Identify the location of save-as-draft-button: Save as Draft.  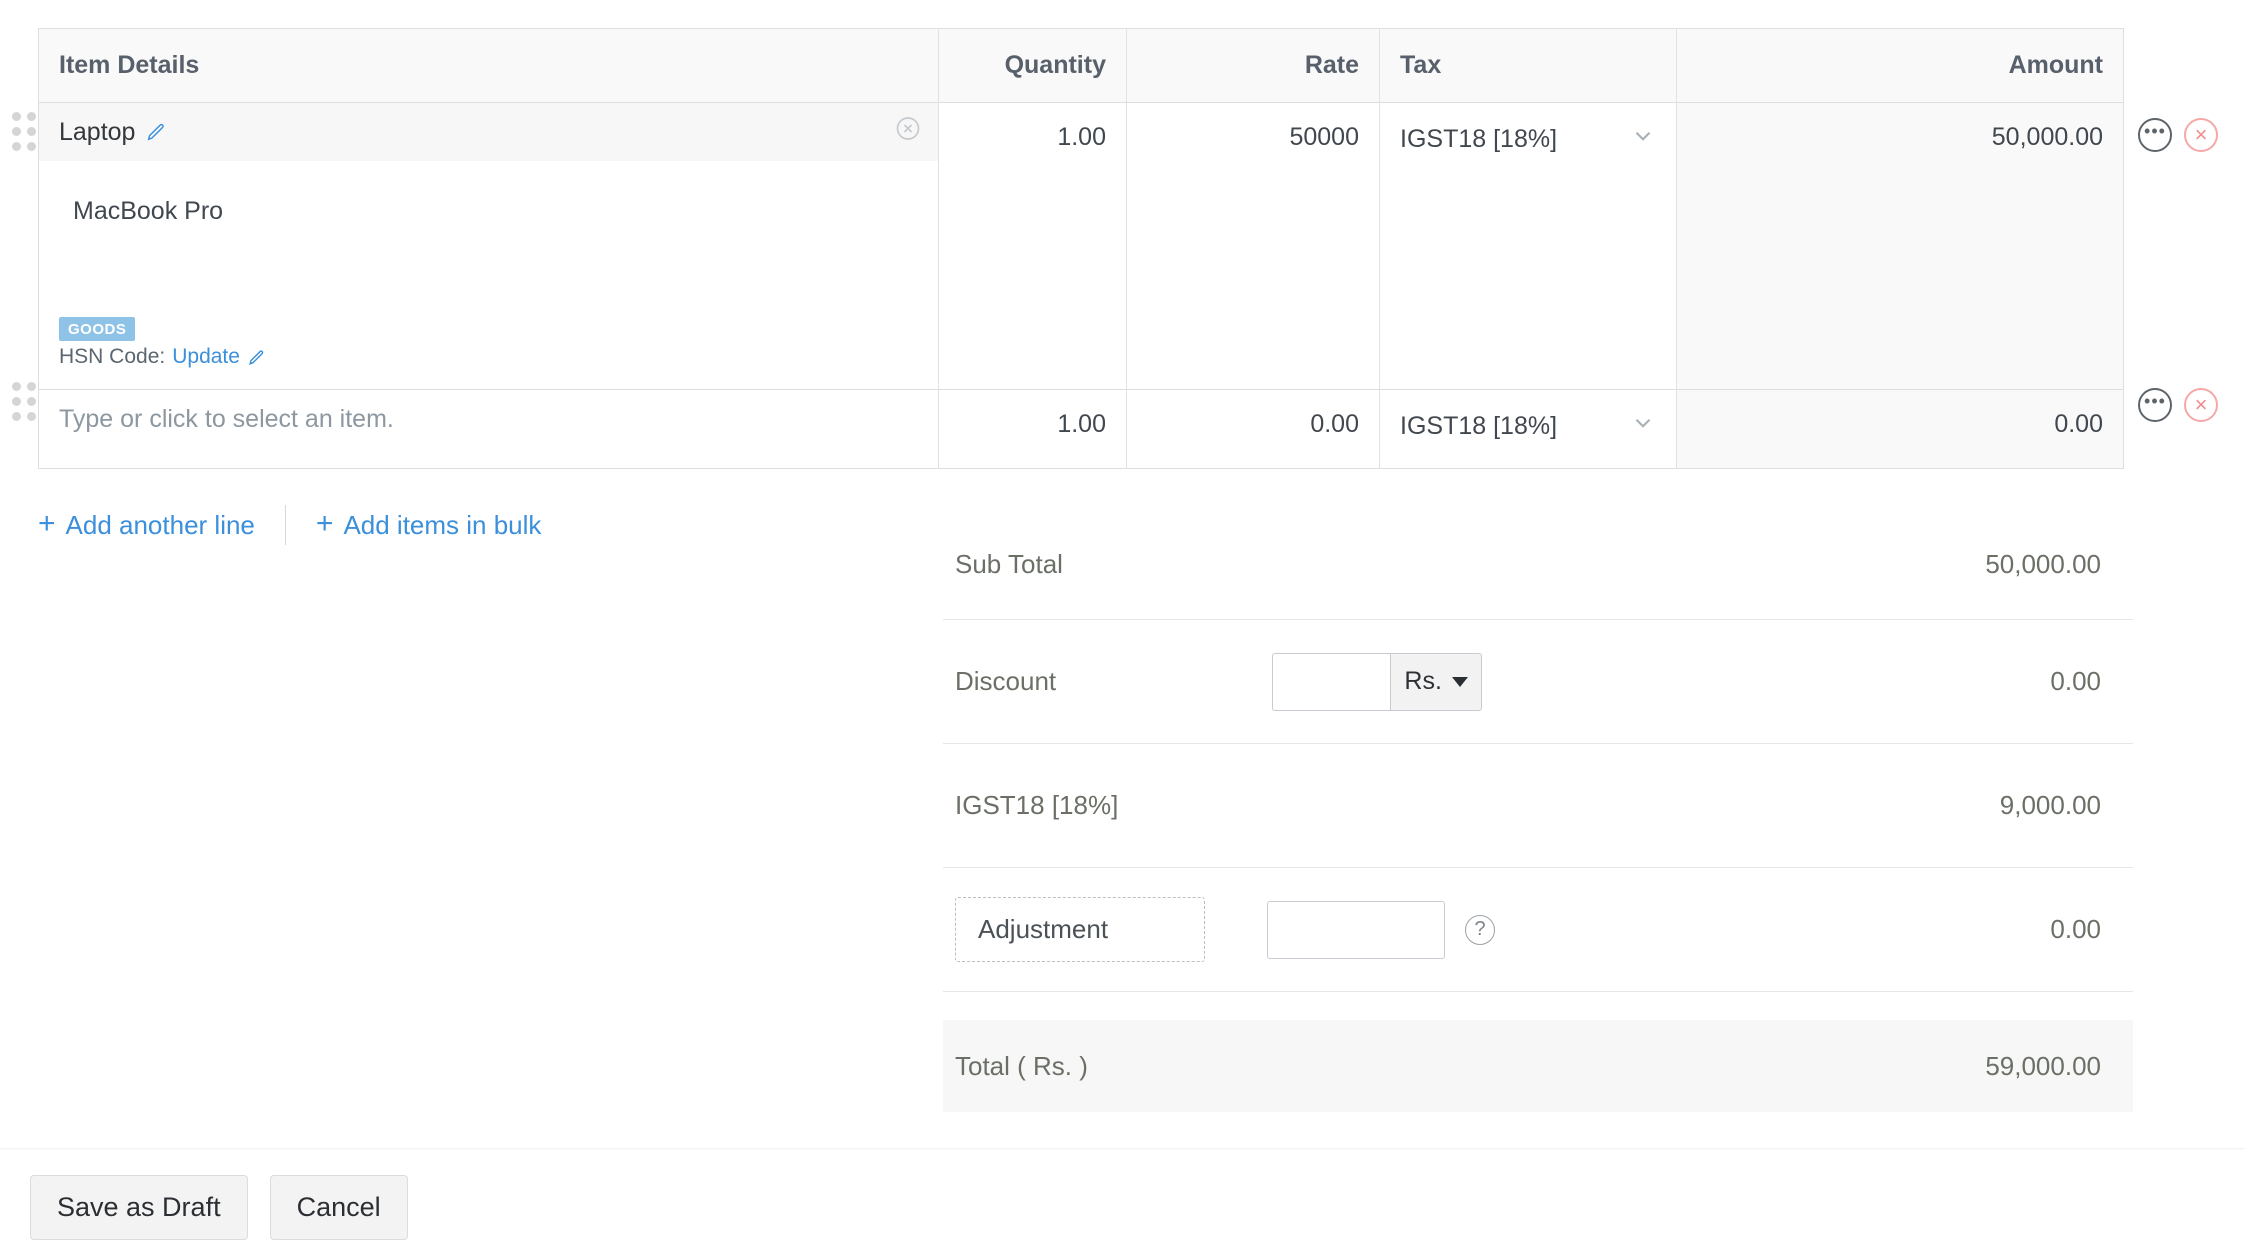
(139, 1207).